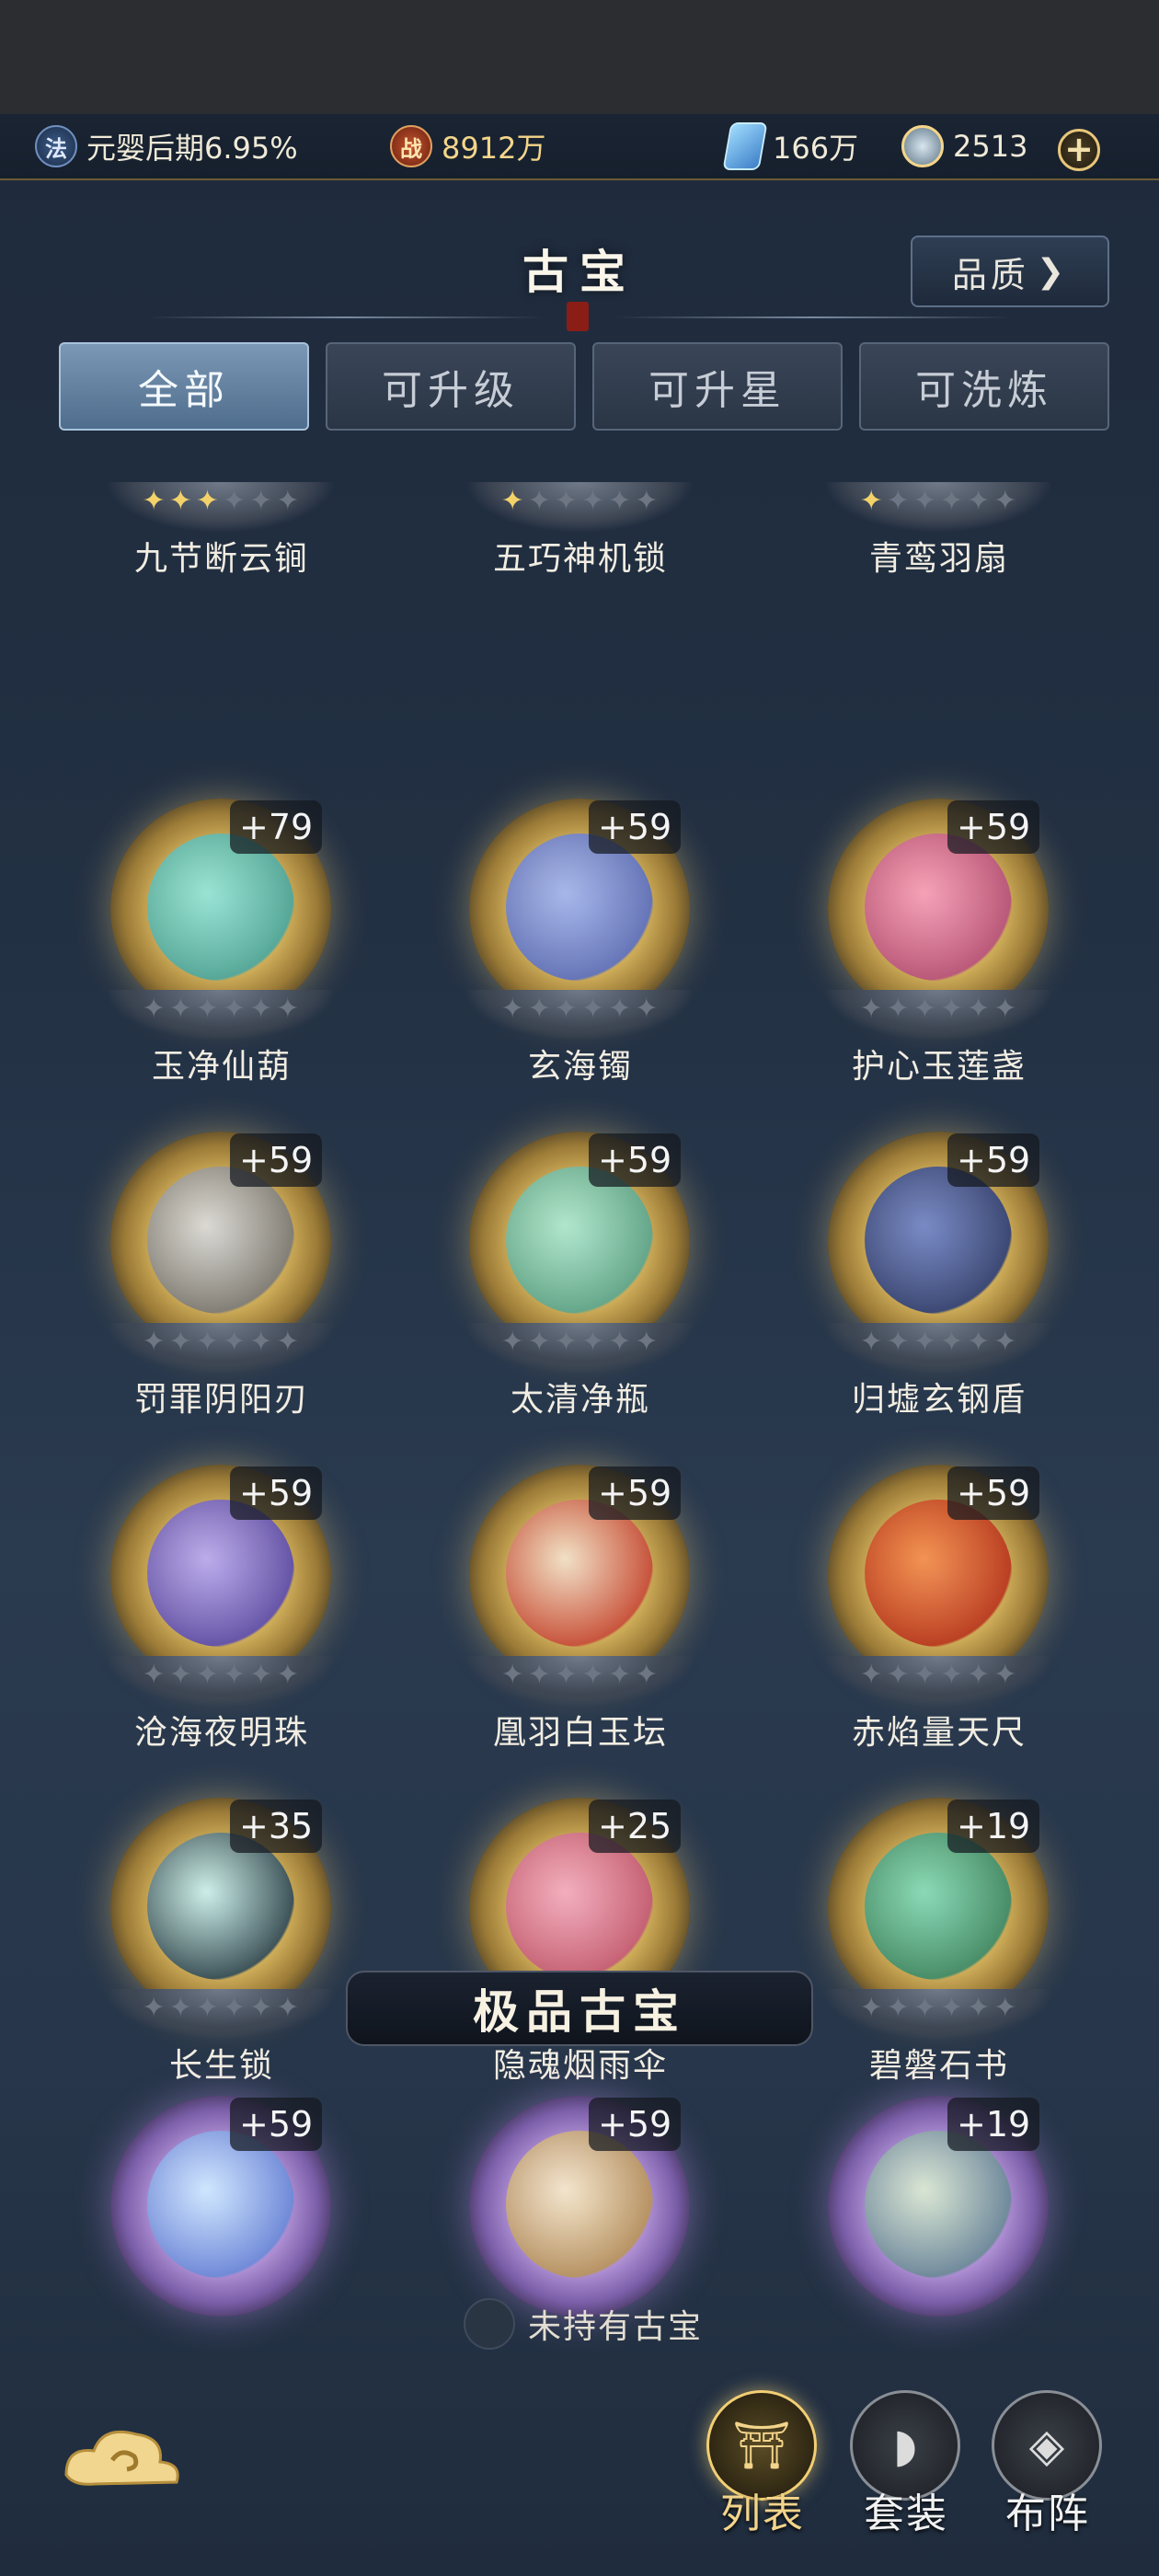 This screenshot has width=1159, height=2576. Describe the element at coordinates (1047, 2513) in the screenshot. I see `nav-formation-label: 布阵` at that location.